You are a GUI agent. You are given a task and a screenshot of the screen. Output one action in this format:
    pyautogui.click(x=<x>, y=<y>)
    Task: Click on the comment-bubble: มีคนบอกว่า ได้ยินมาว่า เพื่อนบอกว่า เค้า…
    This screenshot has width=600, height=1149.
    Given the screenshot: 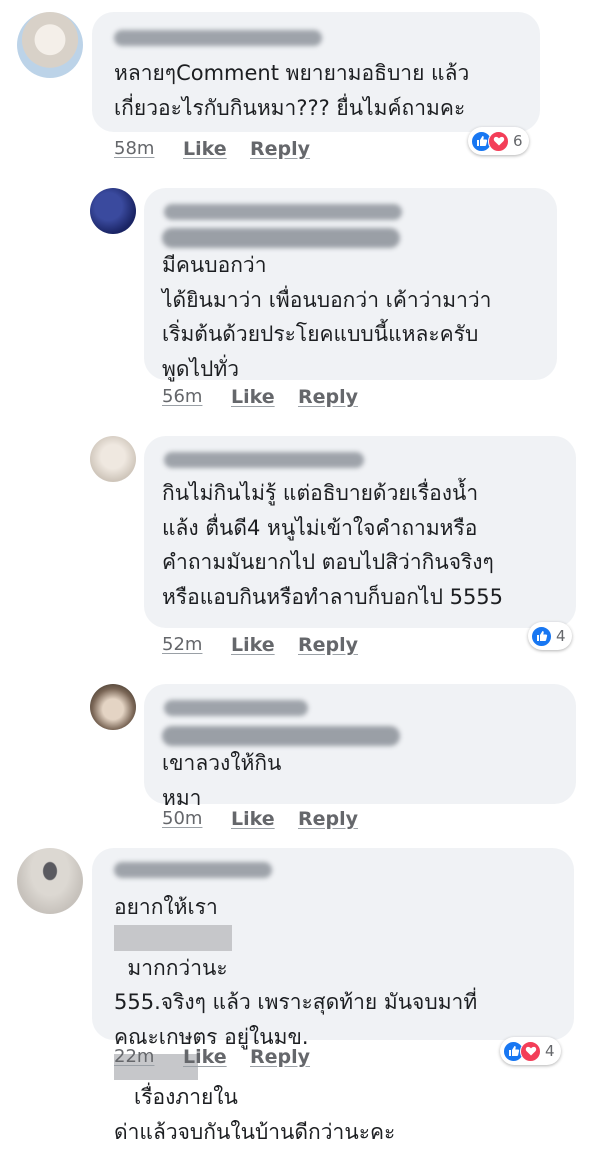 What is the action you would take?
    pyautogui.click(x=350, y=284)
    